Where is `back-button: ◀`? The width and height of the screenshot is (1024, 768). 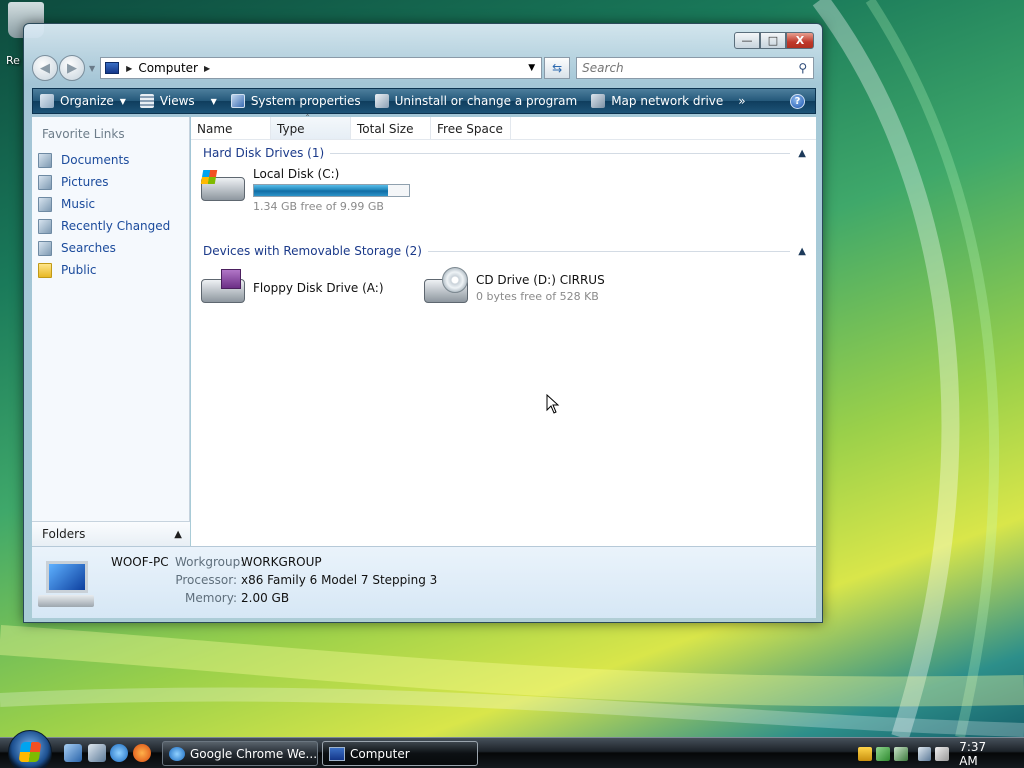 back-button: ◀ is located at coordinates (45, 68).